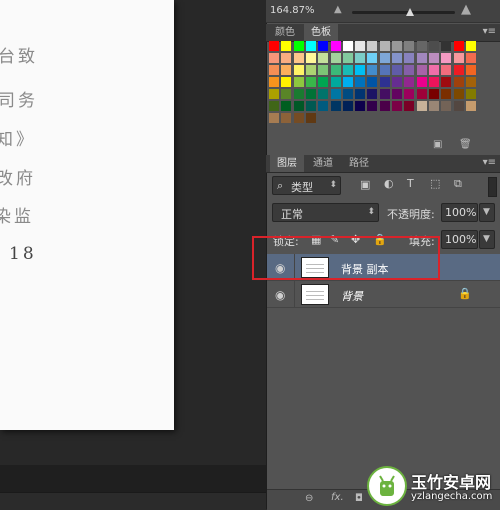 Image resolution: width=500 pixels, height=510 pixels. Describe the element at coordinates (292, 10) in the screenshot. I see `zoom-value: 164.87%` at that location.